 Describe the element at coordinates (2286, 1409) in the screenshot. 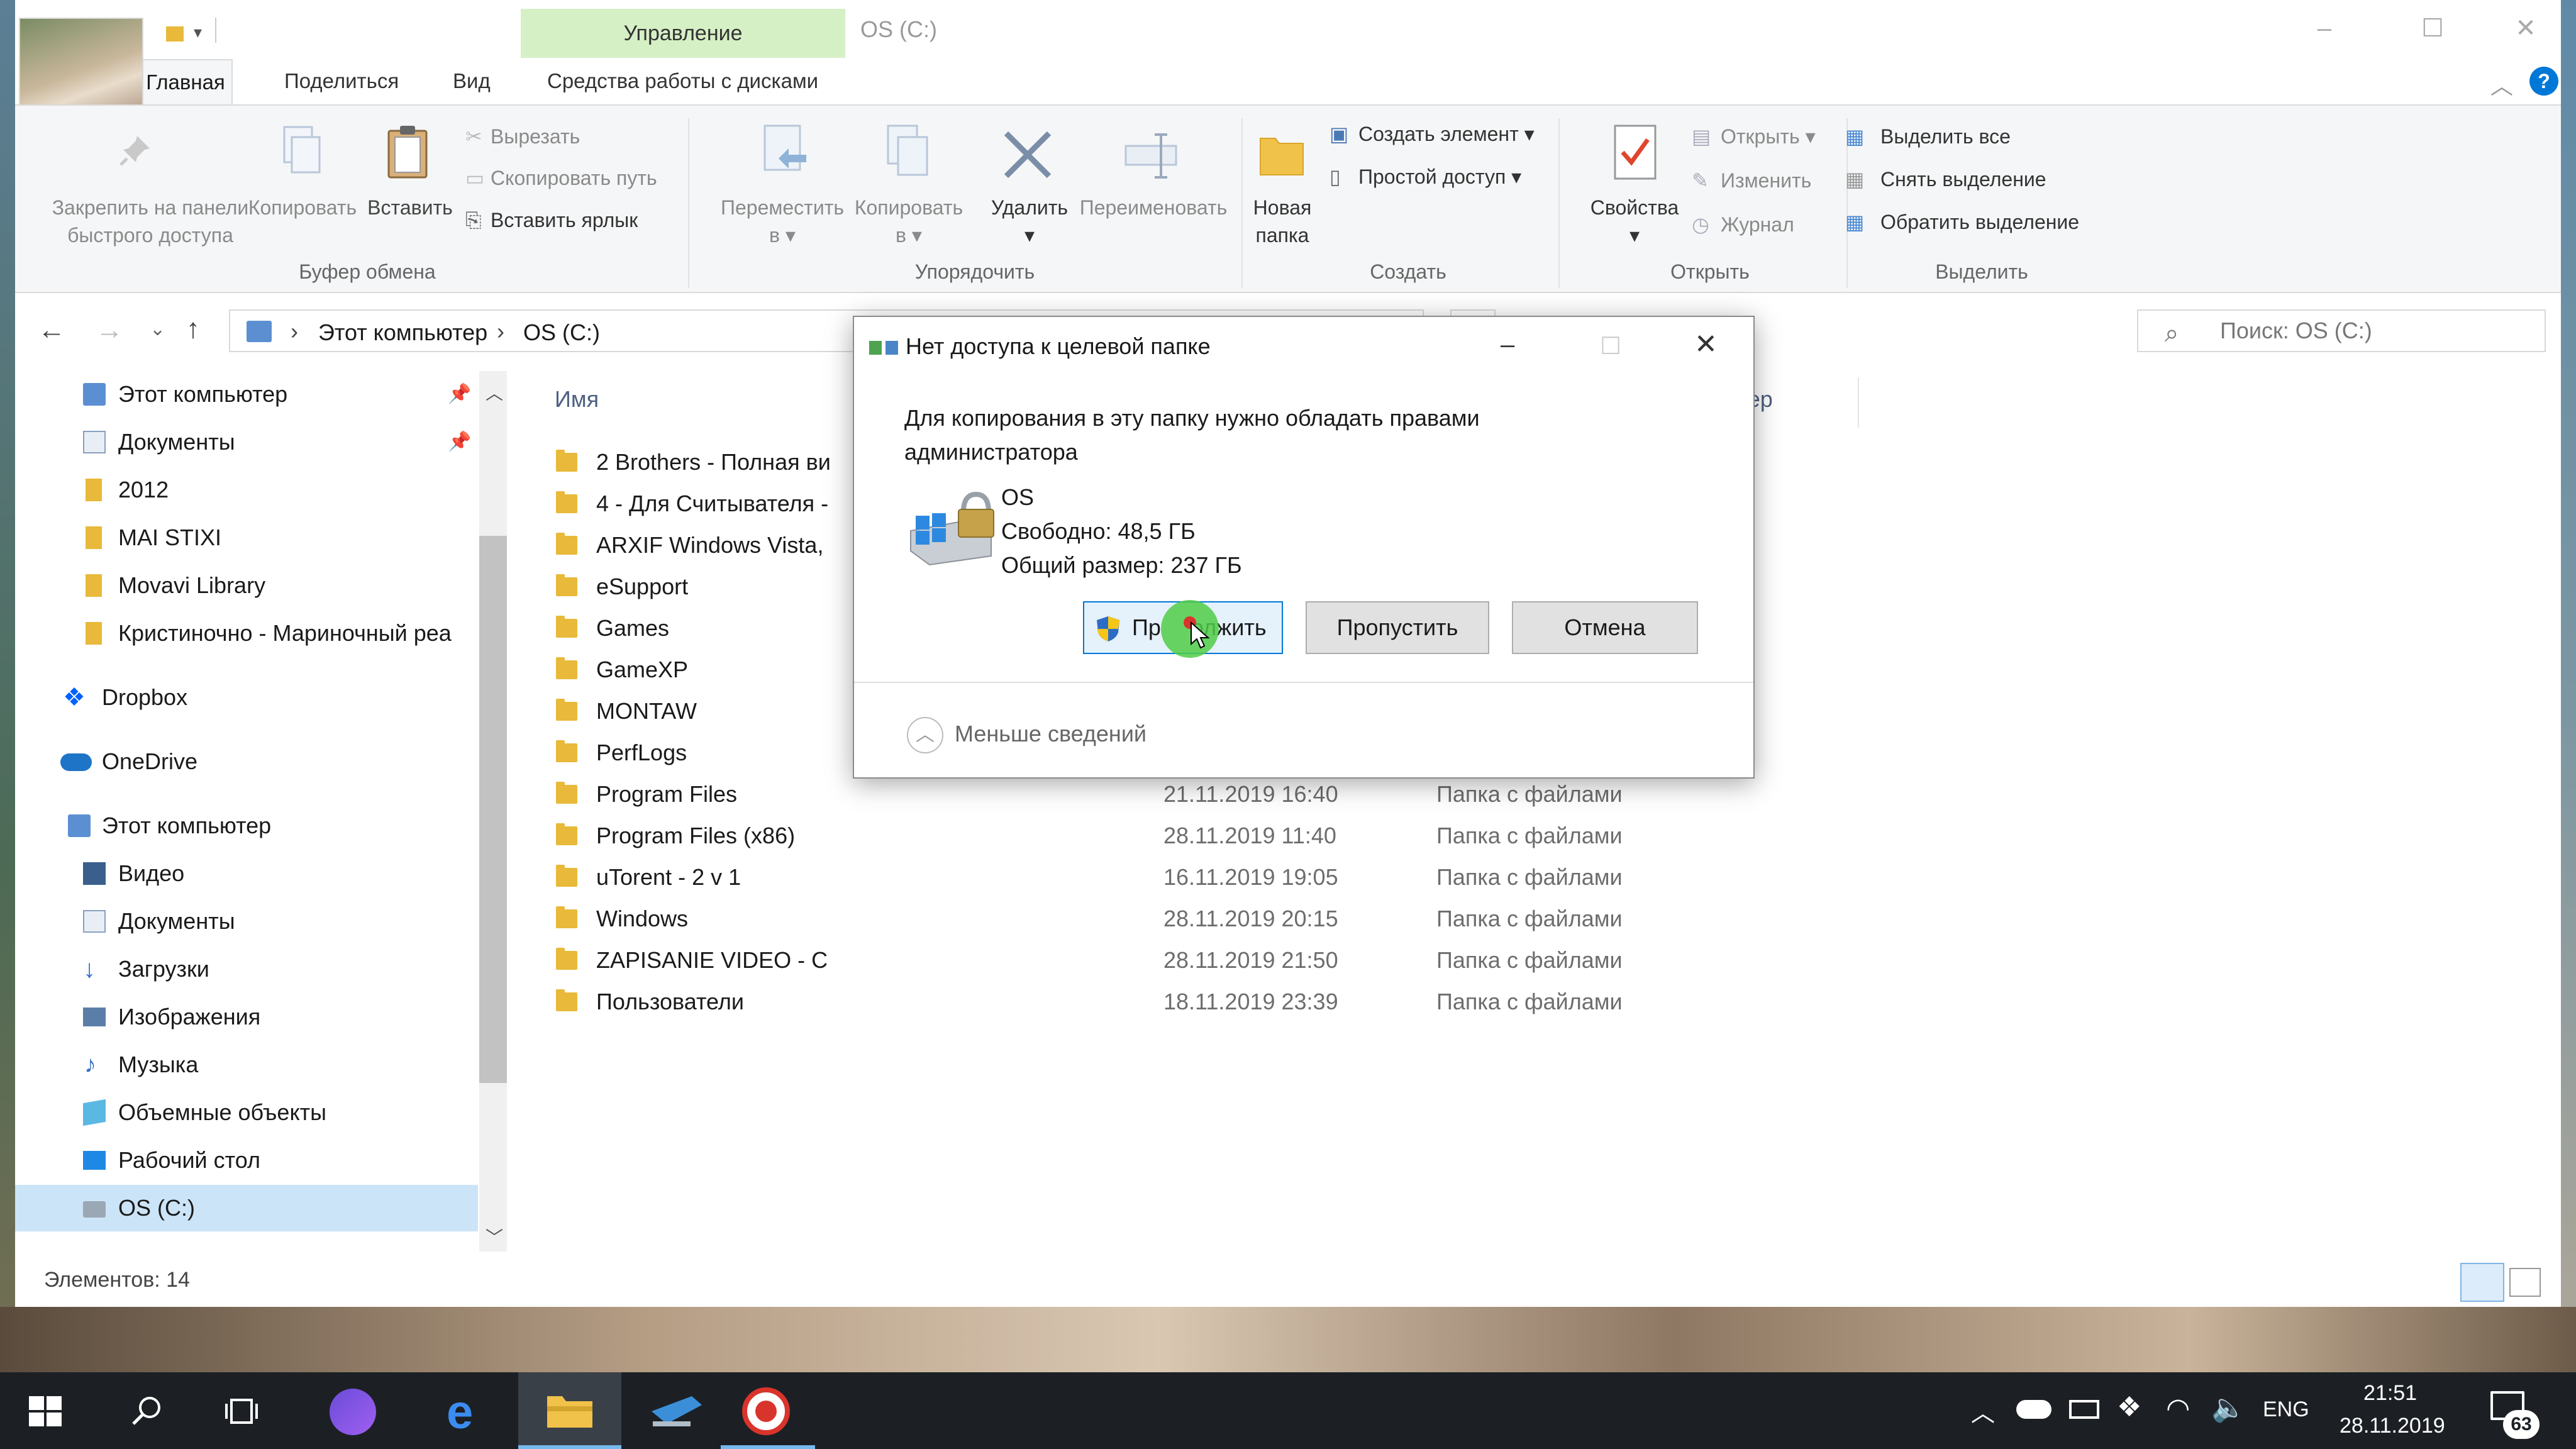

I see `input-language: ENG` at that location.